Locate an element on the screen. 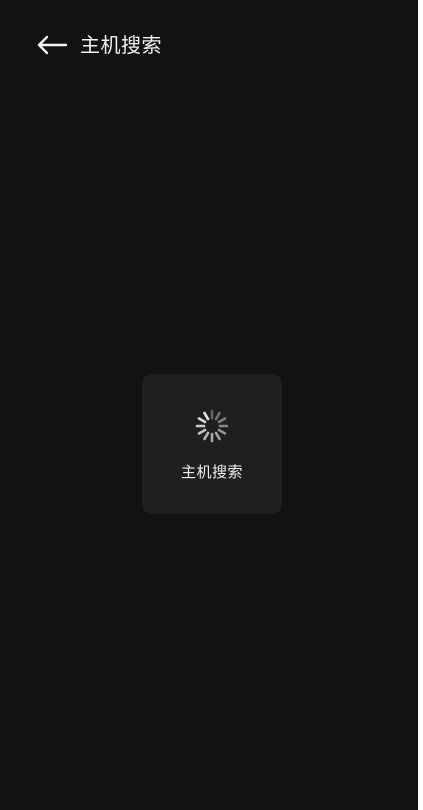  loading-toast: 主机搜索 is located at coordinates (212, 444).